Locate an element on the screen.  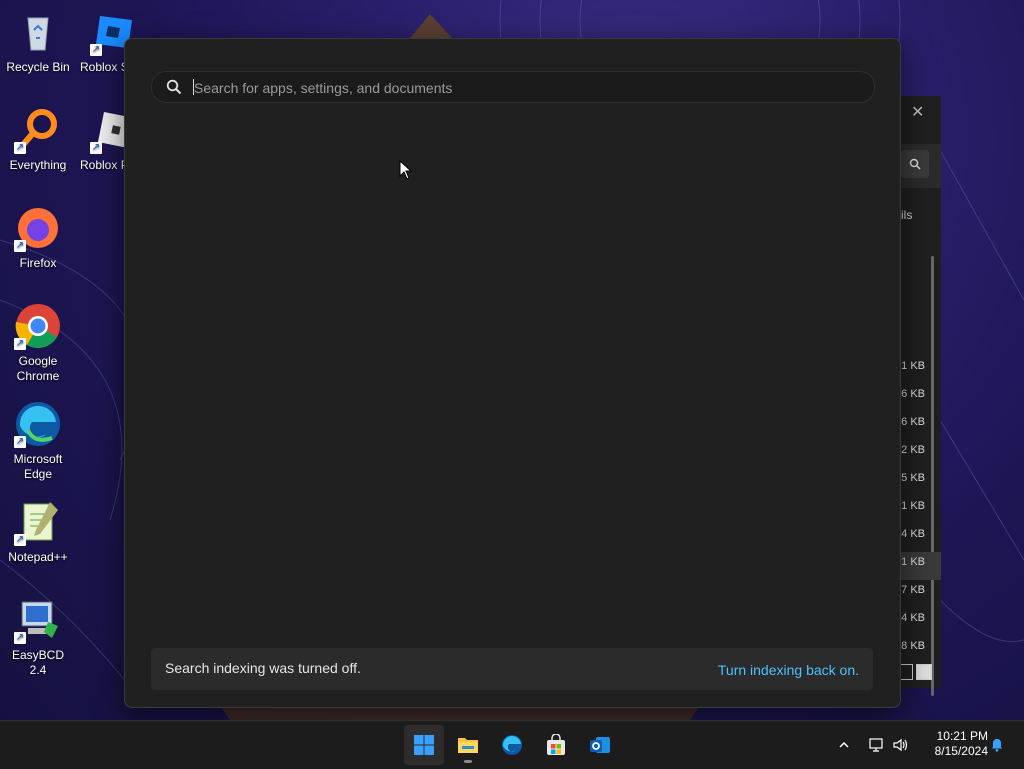
notepad-plus-plus-icon: ↗ is located at coordinates (38, 522).